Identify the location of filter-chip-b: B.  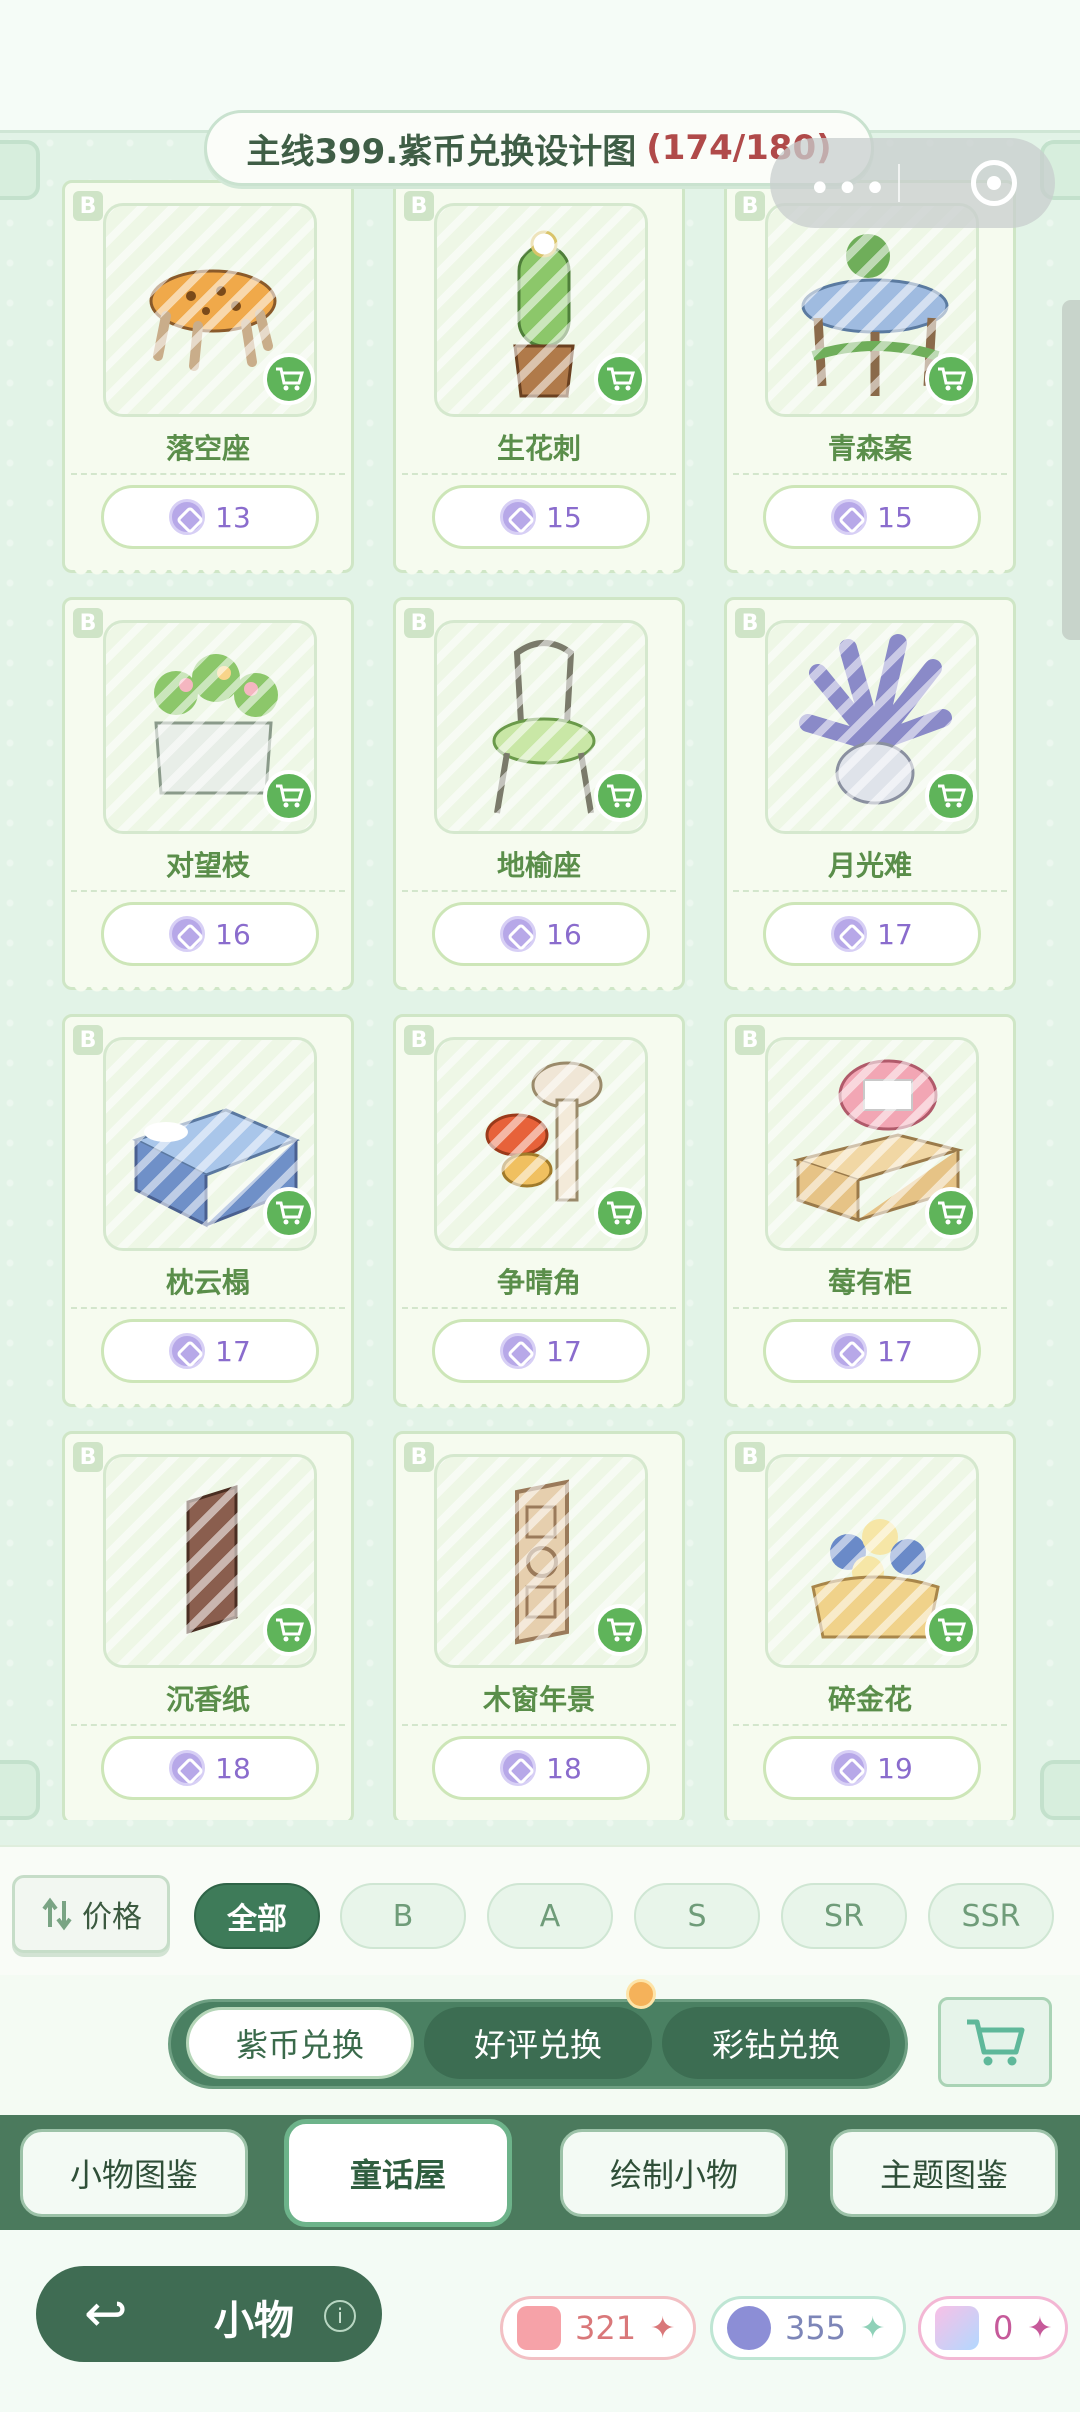
(403, 1916).